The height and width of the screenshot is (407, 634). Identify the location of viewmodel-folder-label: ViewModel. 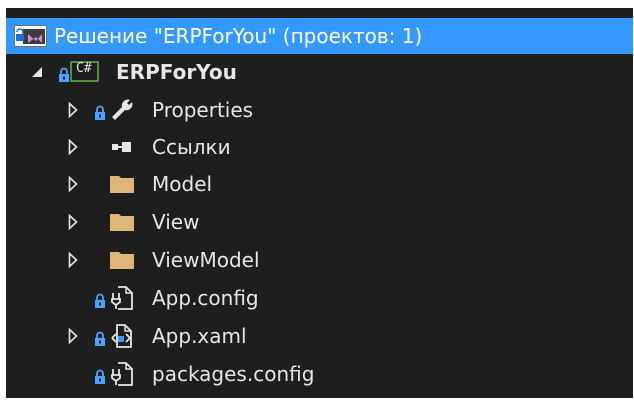
(206, 260).